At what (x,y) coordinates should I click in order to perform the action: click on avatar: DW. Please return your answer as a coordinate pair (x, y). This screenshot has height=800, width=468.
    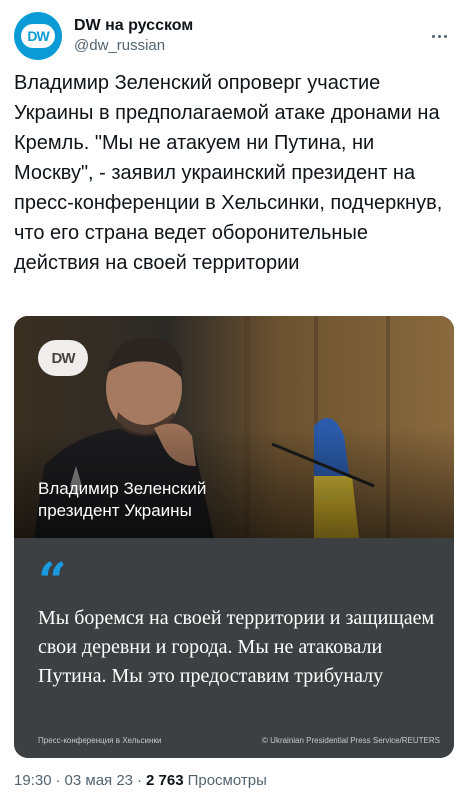
    Looking at the image, I should click on (38, 36).